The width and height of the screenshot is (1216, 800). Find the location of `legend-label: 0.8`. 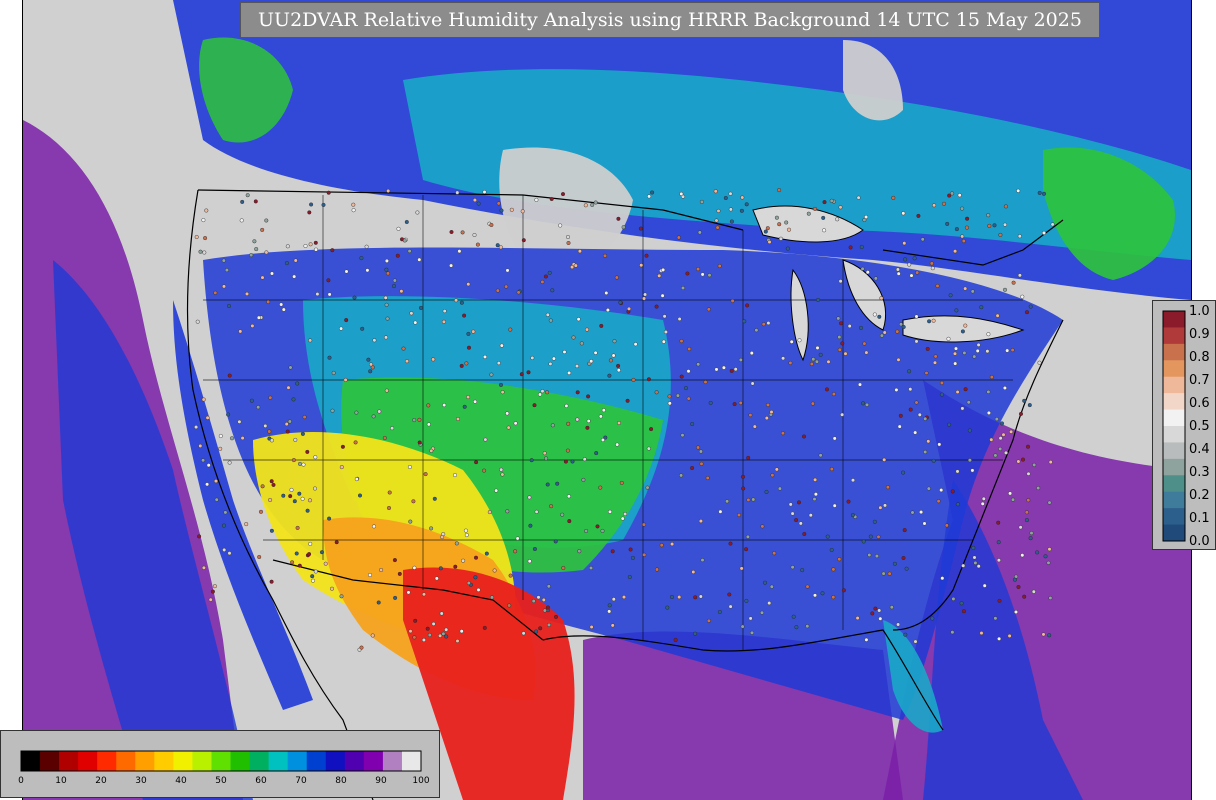

legend-label: 0.8 is located at coordinates (1199, 357).